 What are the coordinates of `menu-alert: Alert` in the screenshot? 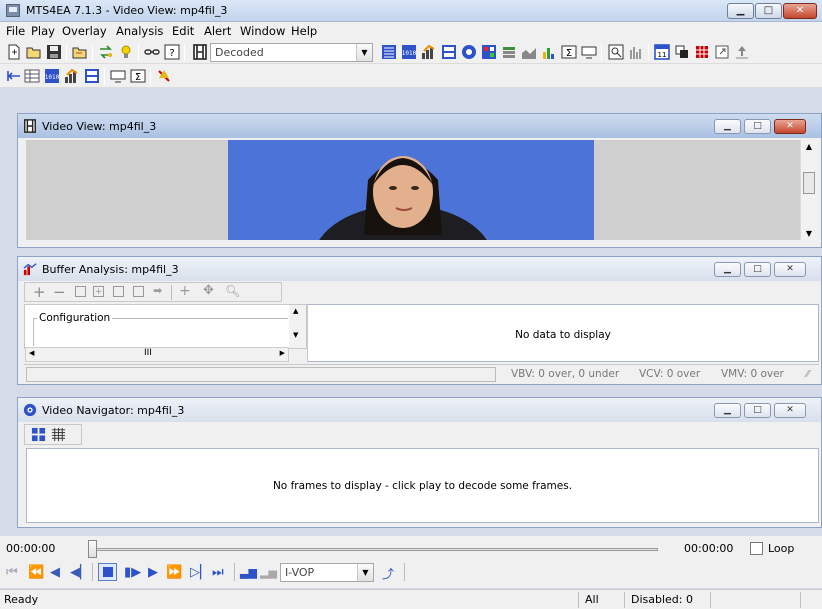 It's located at (217, 31).